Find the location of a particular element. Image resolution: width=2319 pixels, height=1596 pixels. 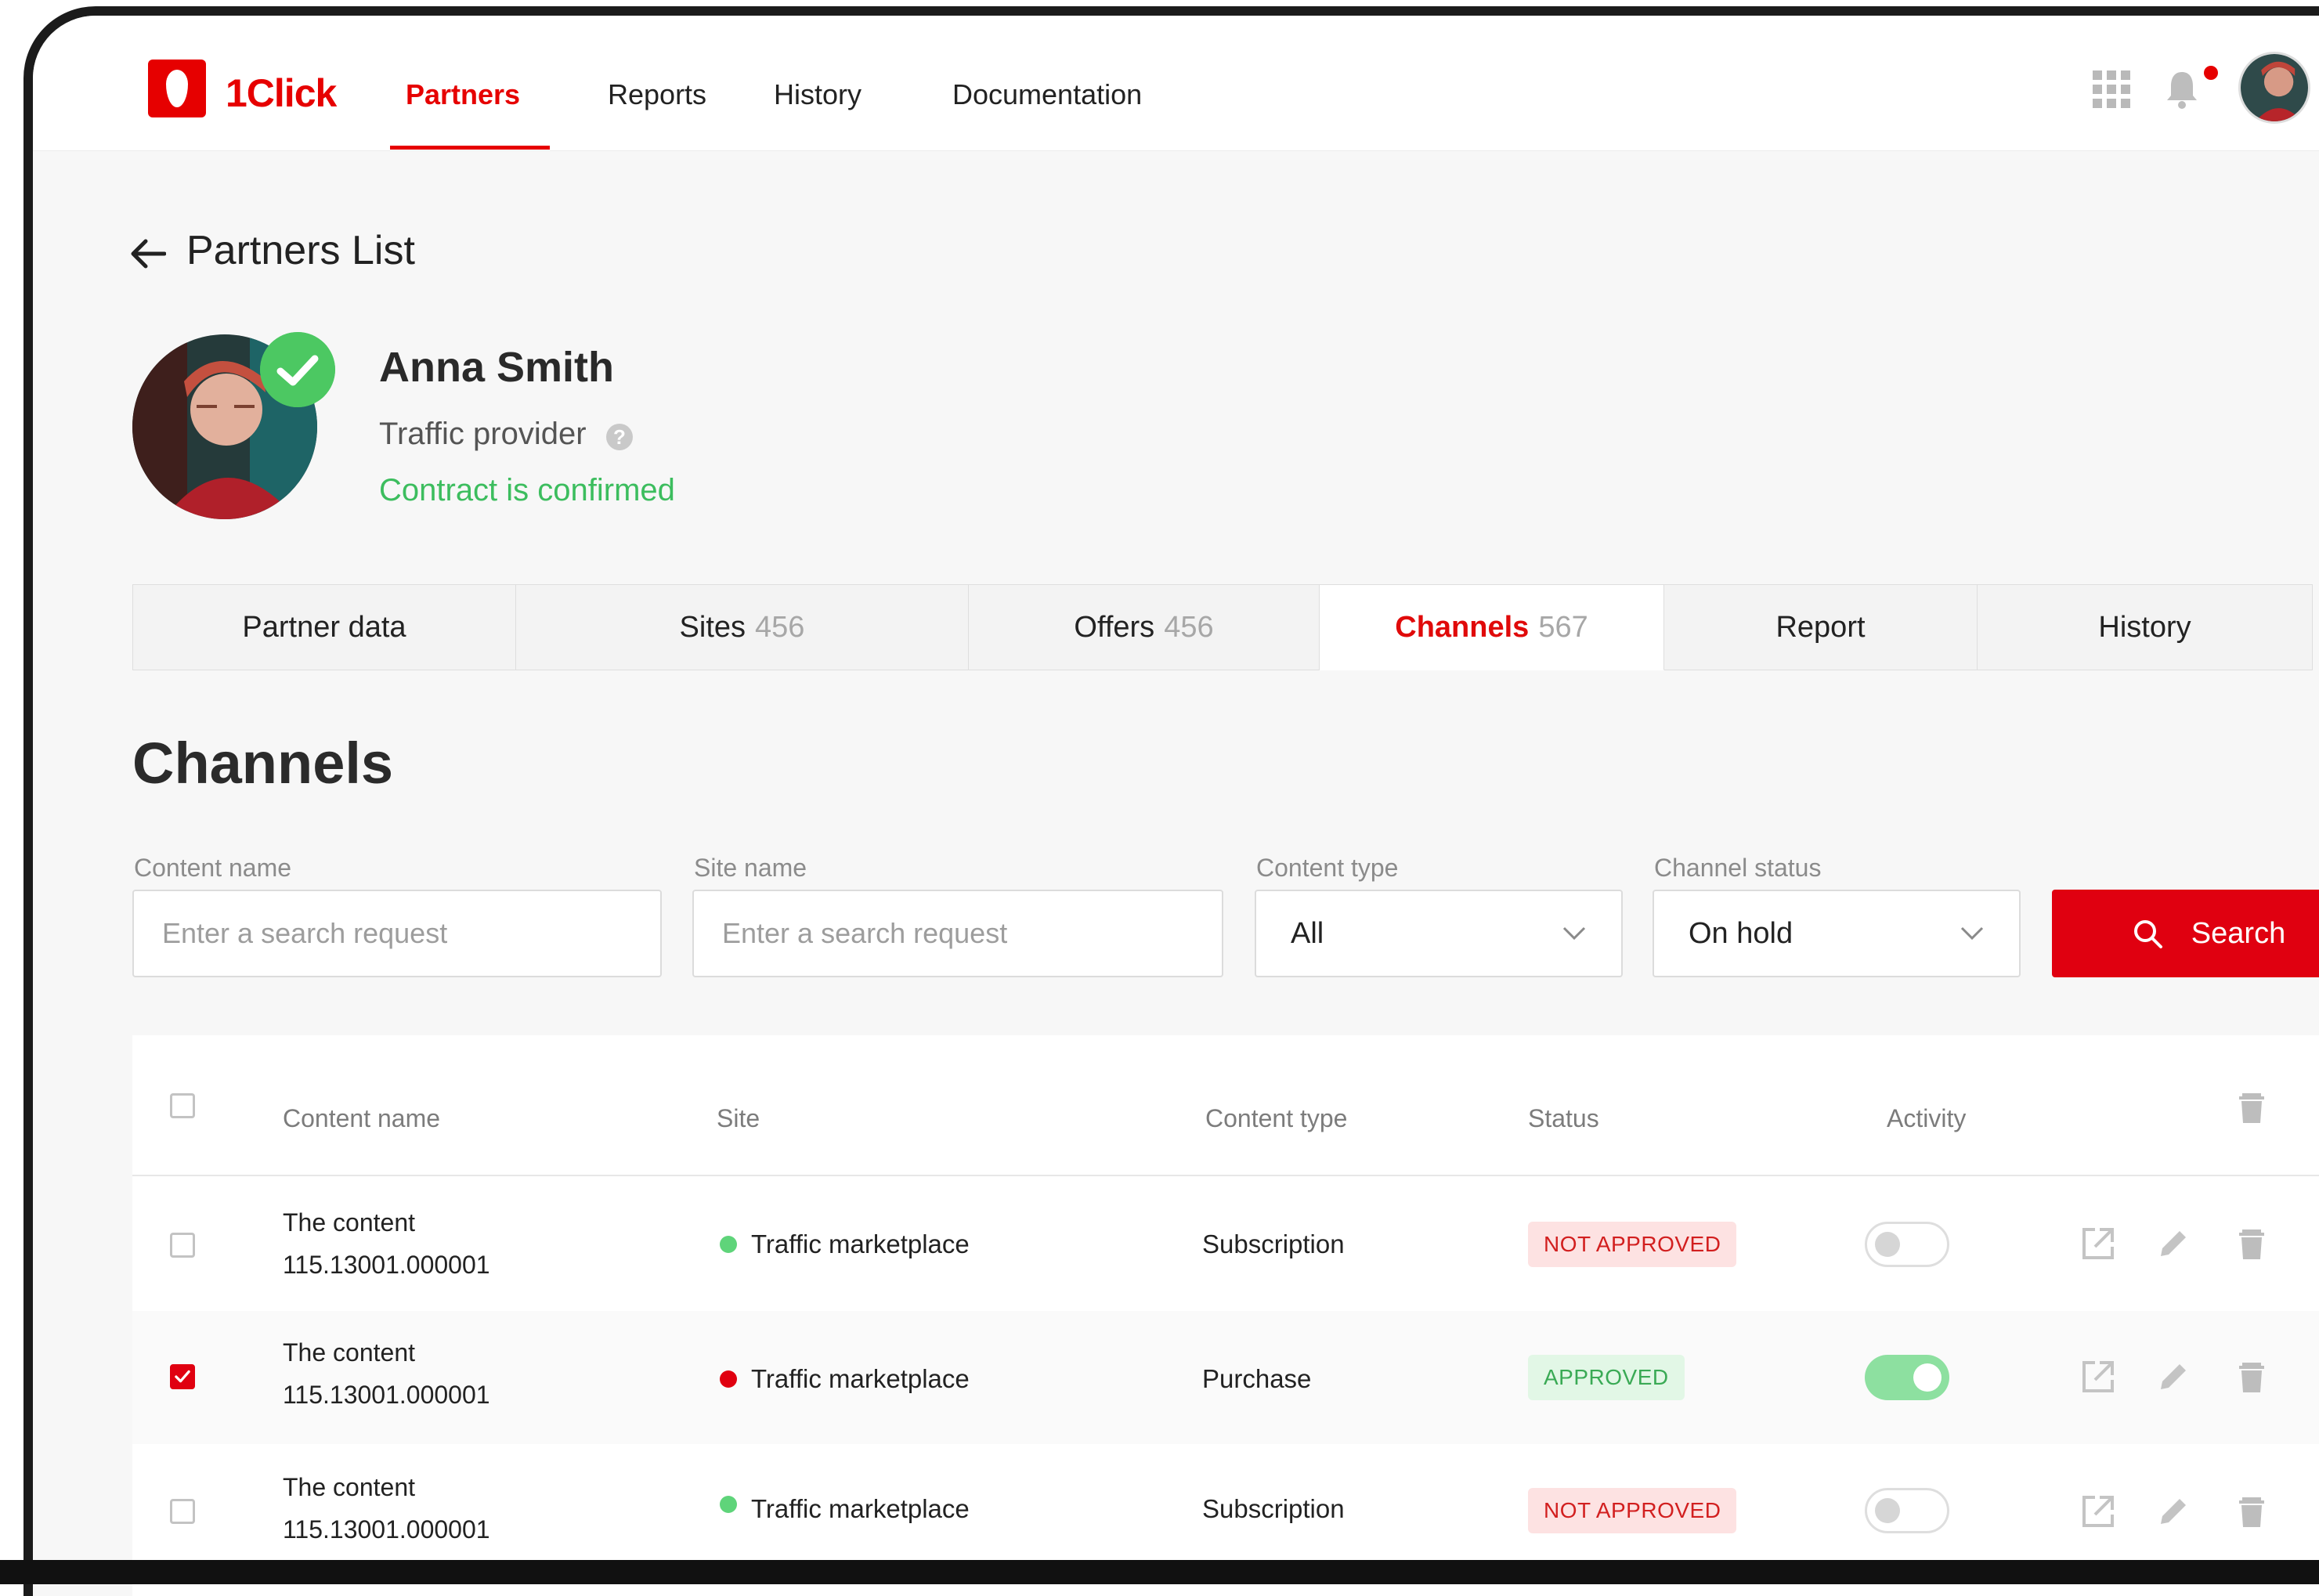

tab-count: 567 is located at coordinates (1563, 627).